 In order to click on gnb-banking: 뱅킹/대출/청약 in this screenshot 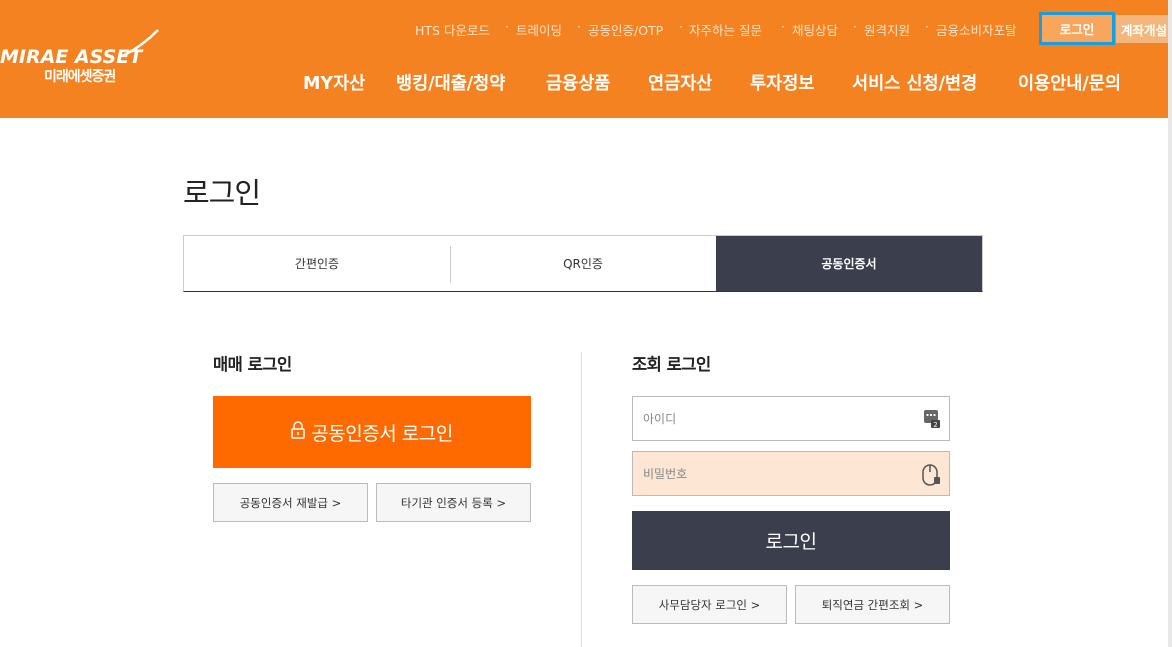, I will do `click(450, 82)`.